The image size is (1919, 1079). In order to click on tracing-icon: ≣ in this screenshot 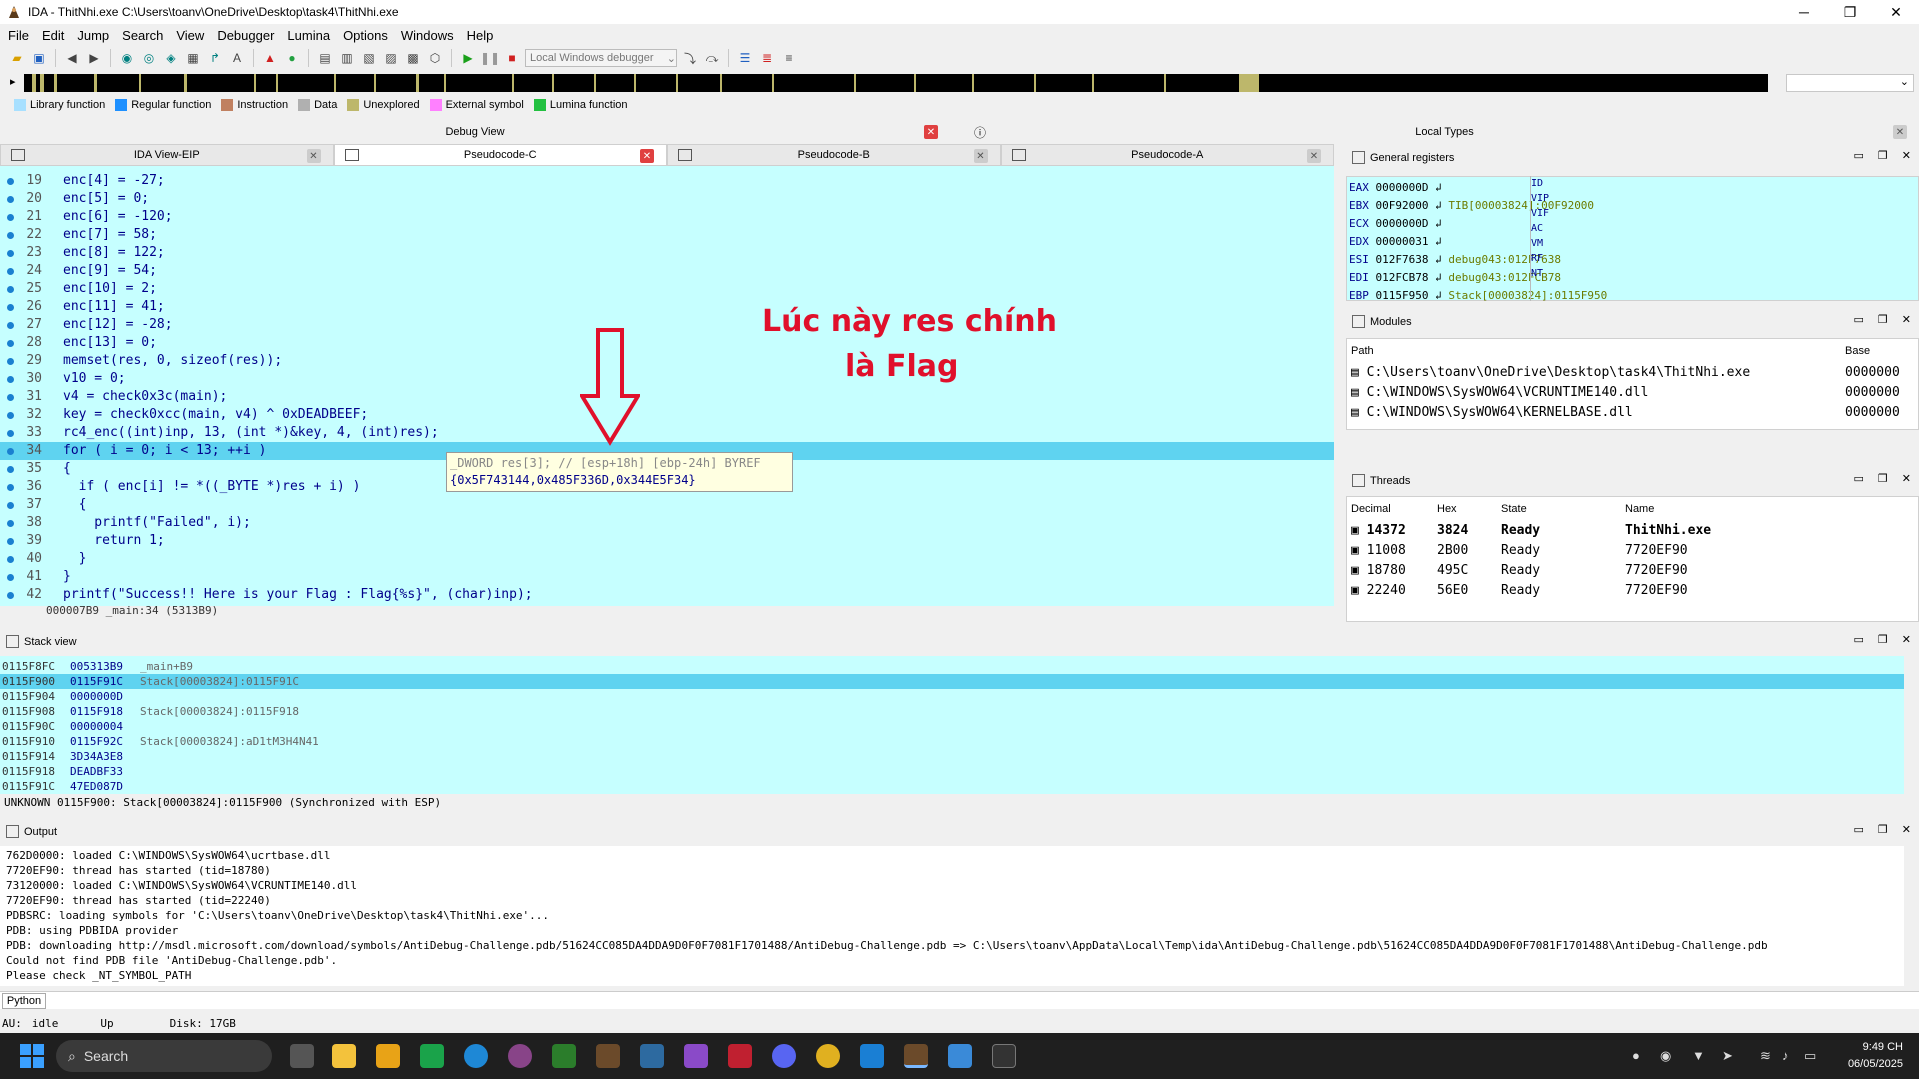, I will do `click(767, 58)`.